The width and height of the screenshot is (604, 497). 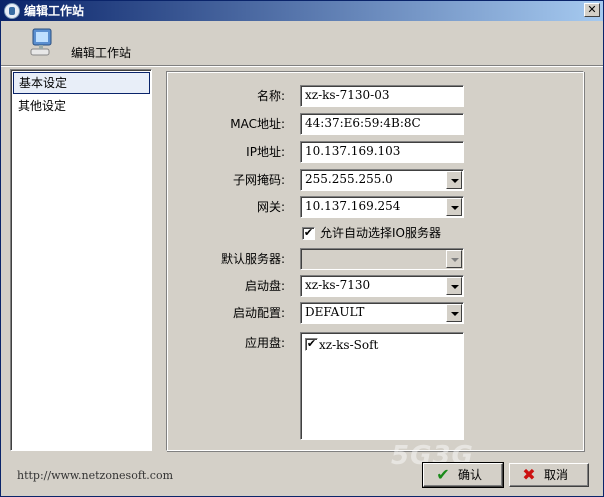 I want to click on header-divider, so click(x=302, y=66).